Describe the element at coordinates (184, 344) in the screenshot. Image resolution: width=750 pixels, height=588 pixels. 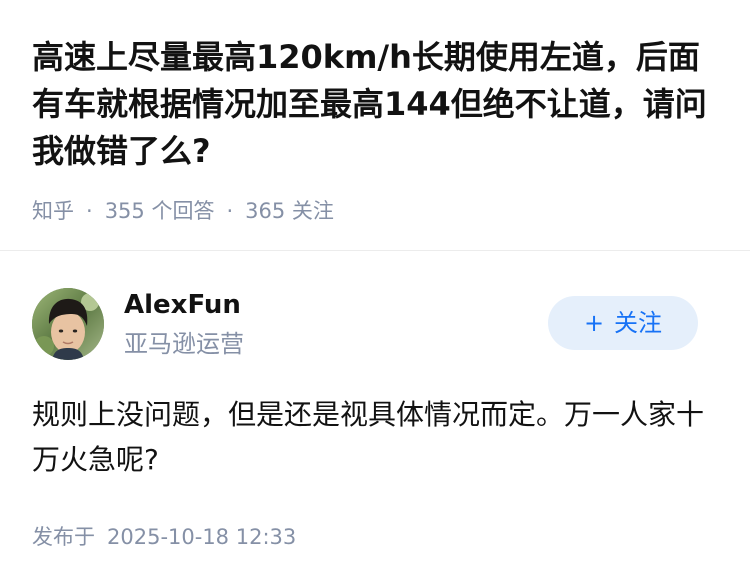
I see `author-bio: 亚马逊运营` at that location.